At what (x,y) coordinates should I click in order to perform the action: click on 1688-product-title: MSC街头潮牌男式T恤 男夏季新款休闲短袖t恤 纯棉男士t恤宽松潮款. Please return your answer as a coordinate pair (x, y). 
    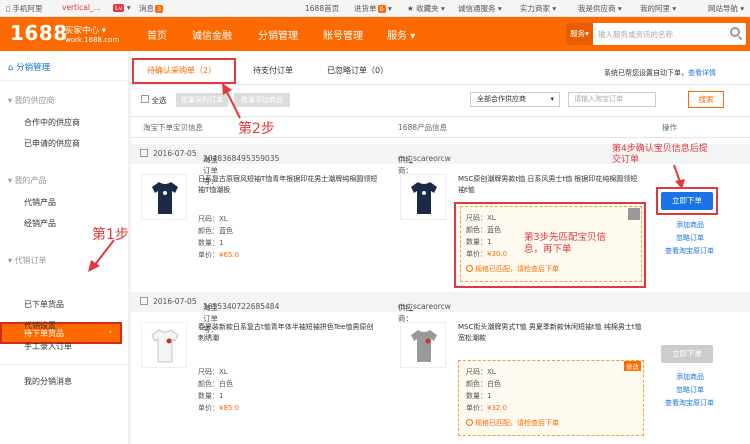
    Looking at the image, I should click on (550, 333).